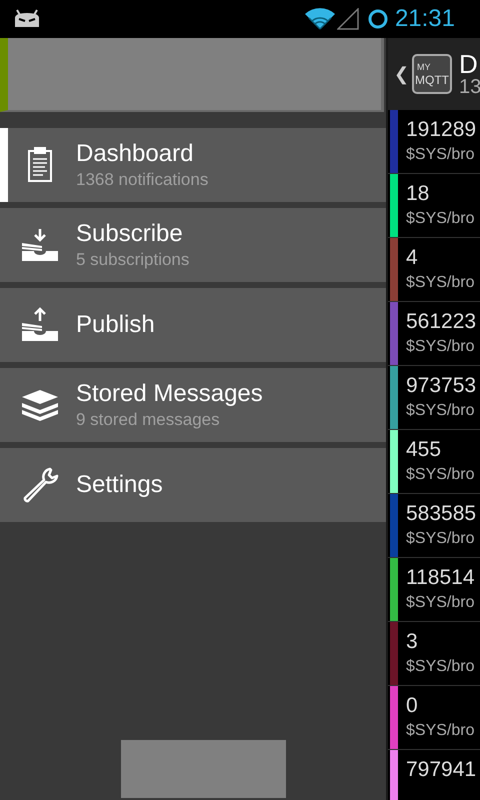  What do you see at coordinates (440, 578) in the screenshot?
I see `message-value: 118514` at bounding box center [440, 578].